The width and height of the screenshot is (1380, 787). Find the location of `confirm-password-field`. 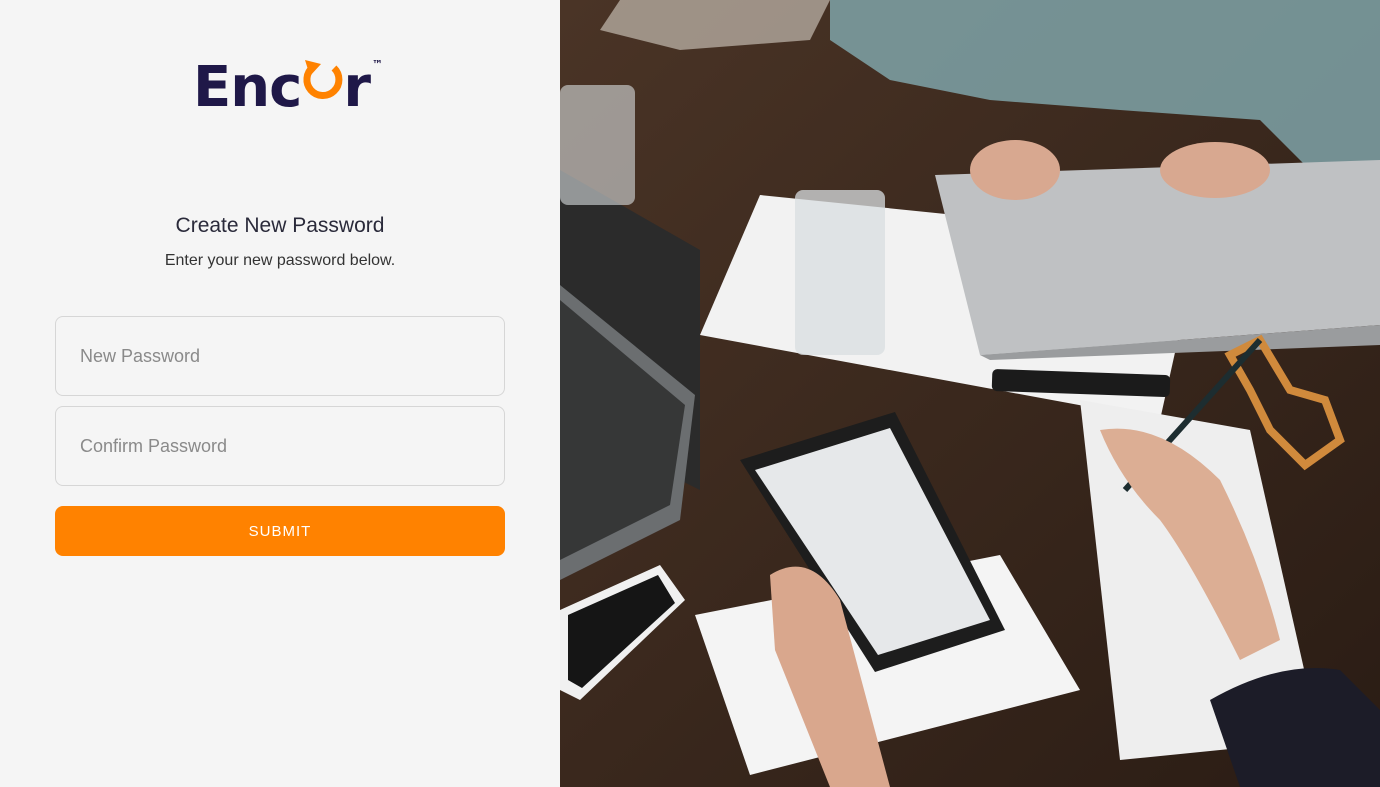

confirm-password-field is located at coordinates (280, 446).